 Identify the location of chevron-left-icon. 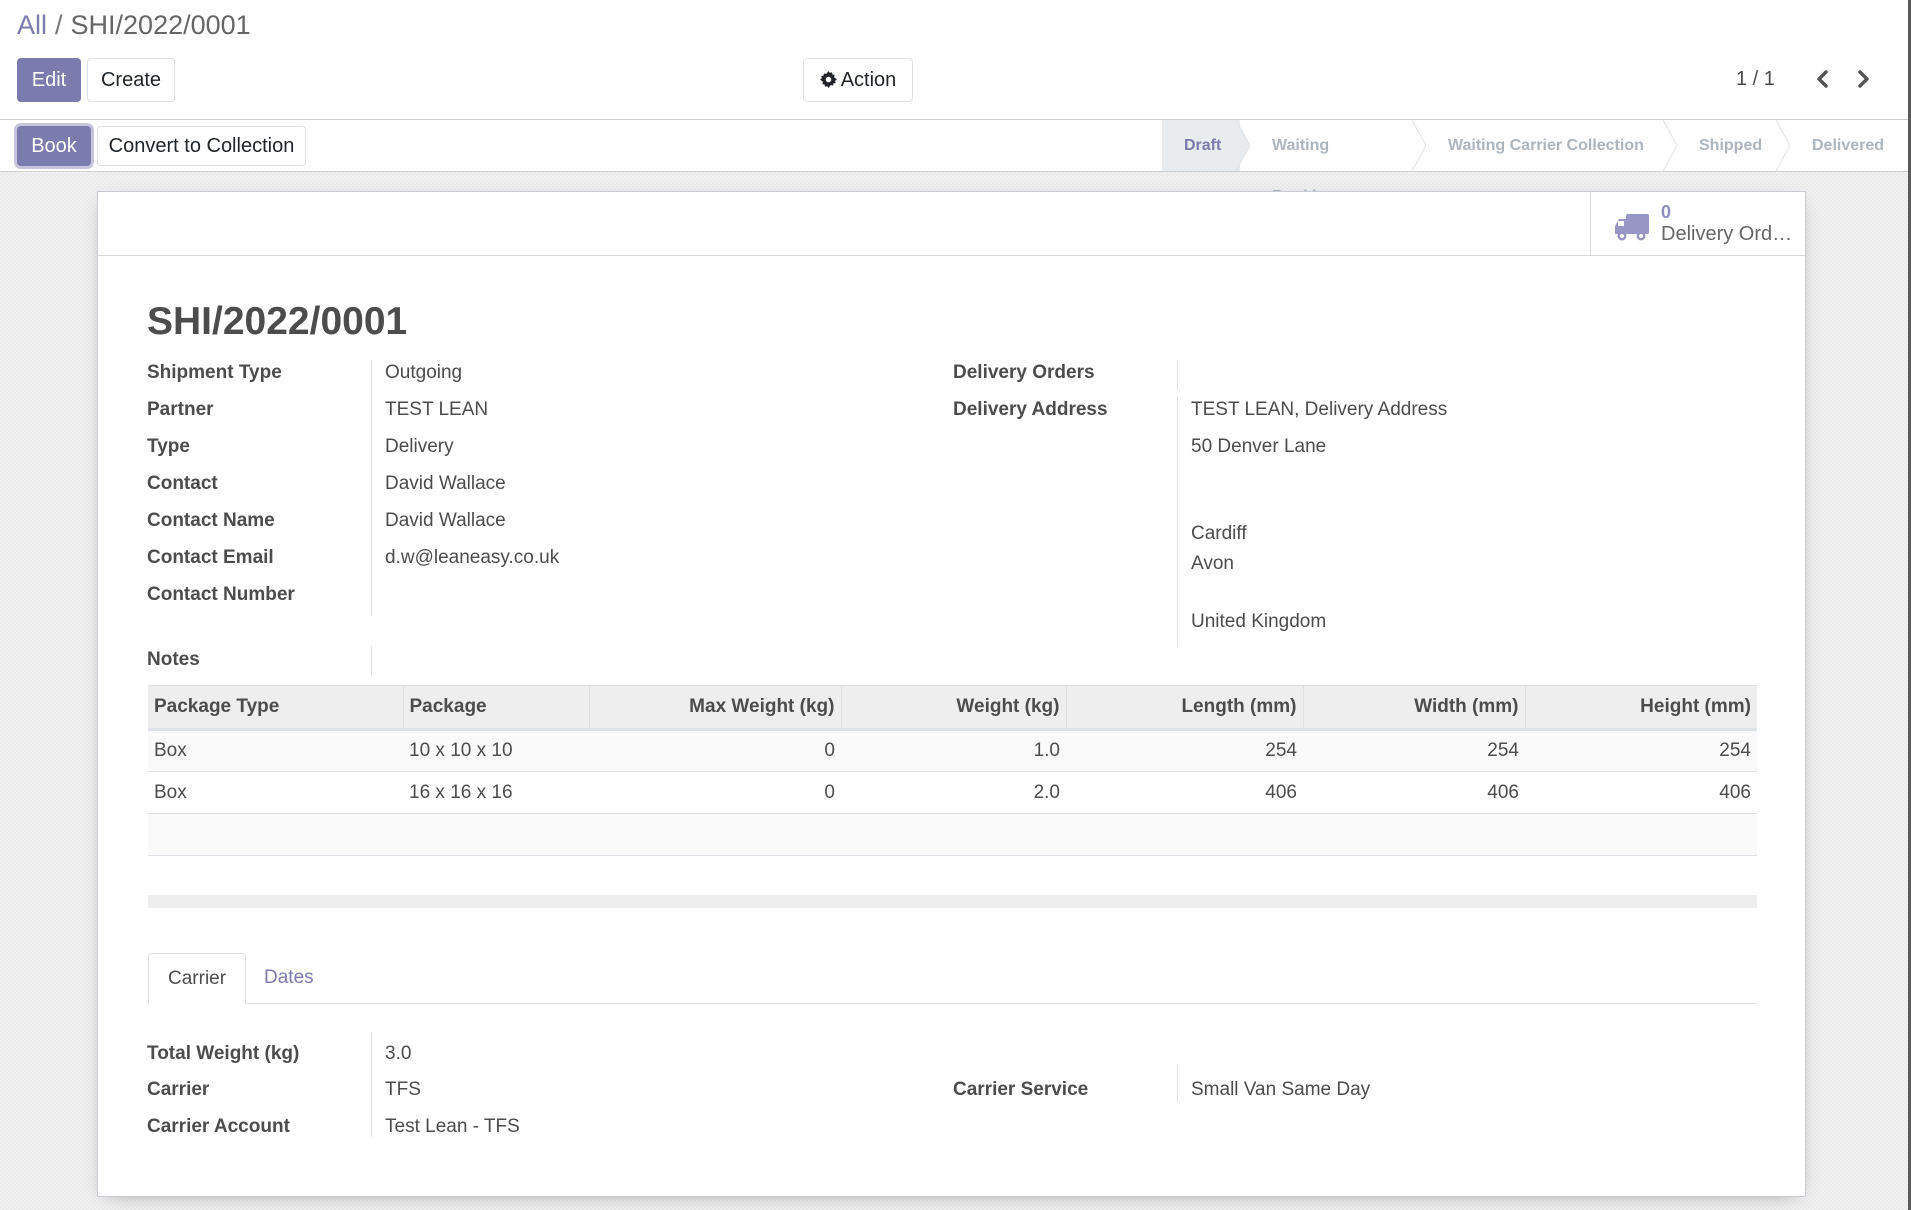
(1822, 79).